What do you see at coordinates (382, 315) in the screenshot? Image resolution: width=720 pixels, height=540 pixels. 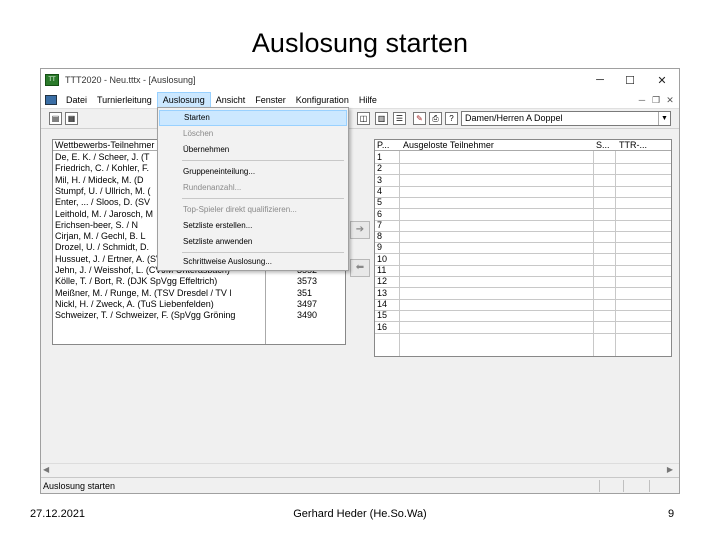 I see `position-number: 15` at bounding box center [382, 315].